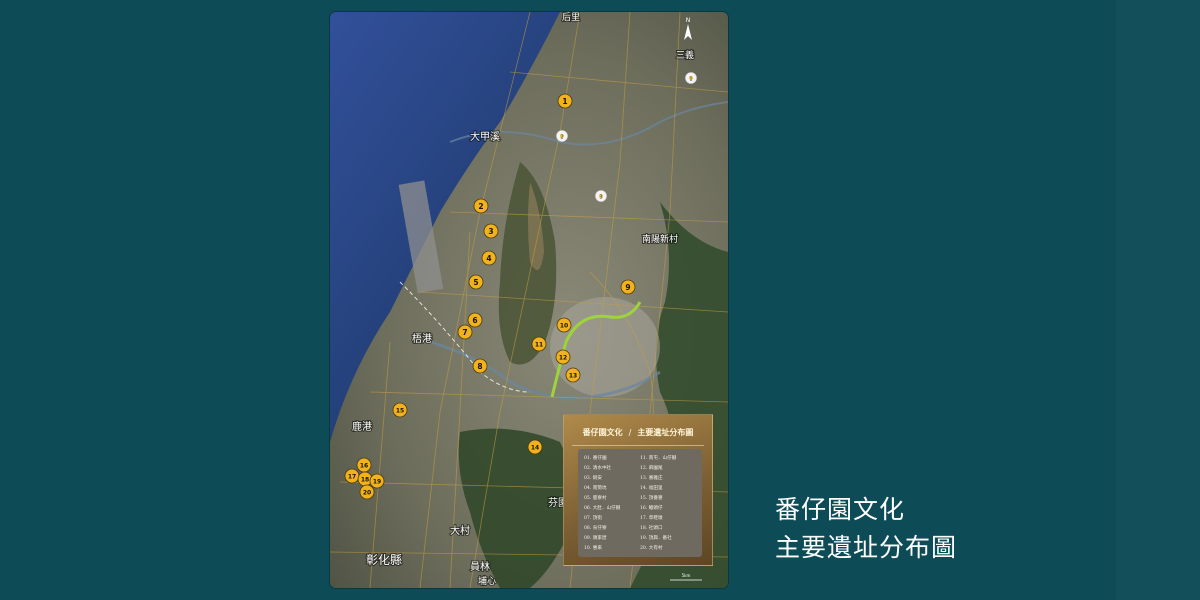 This screenshot has height=600, width=1200. Describe the element at coordinates (651, 548) in the screenshot. I see `legend-item: 20. 大有村` at that location.